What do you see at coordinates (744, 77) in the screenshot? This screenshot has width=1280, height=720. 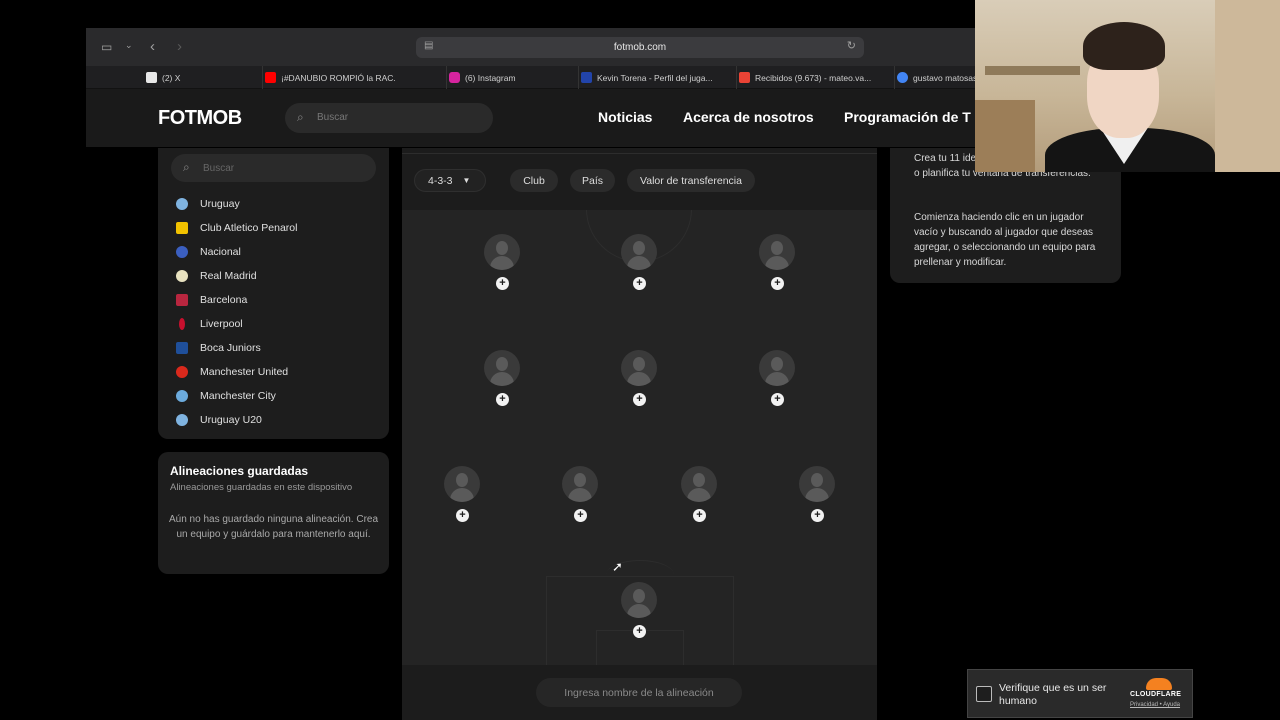 I see `gmail-icon` at bounding box center [744, 77].